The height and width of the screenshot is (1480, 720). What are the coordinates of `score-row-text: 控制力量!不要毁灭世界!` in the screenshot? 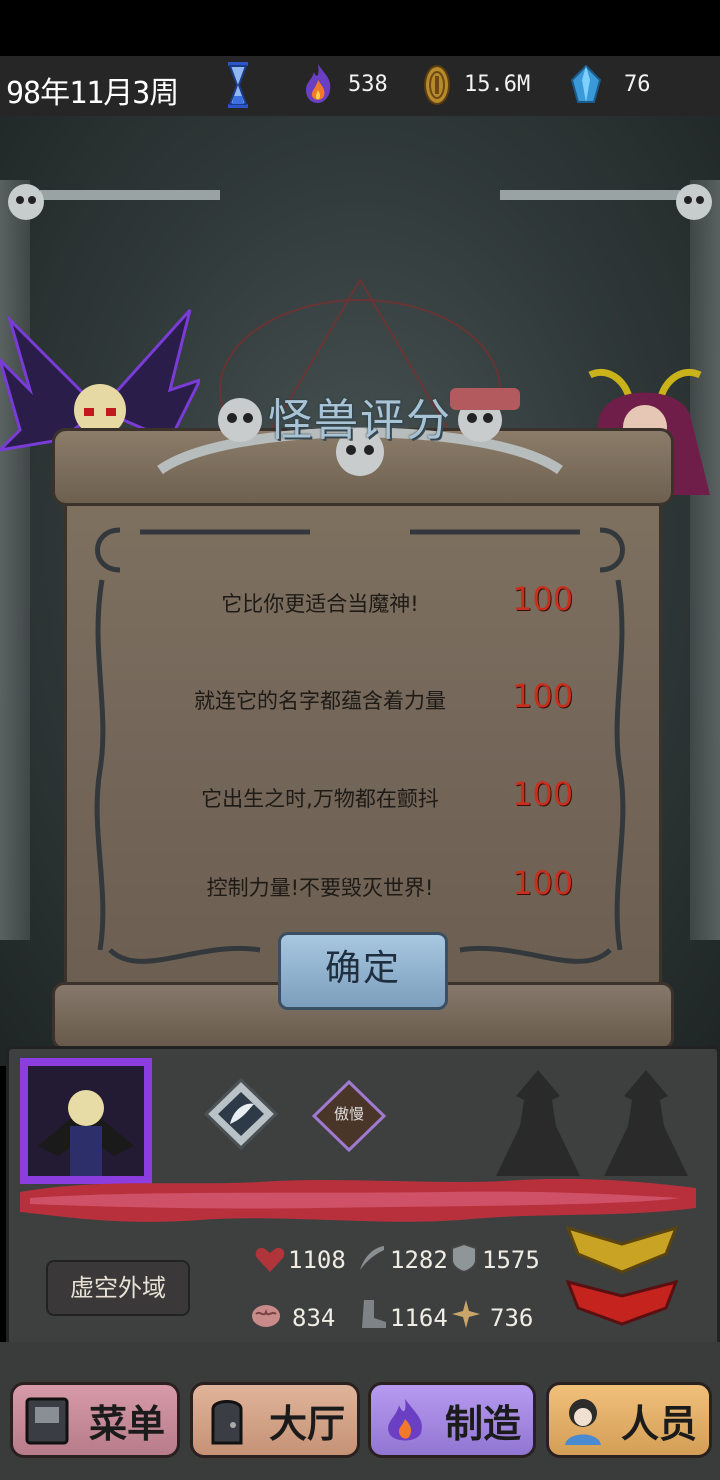 It's located at (320, 888).